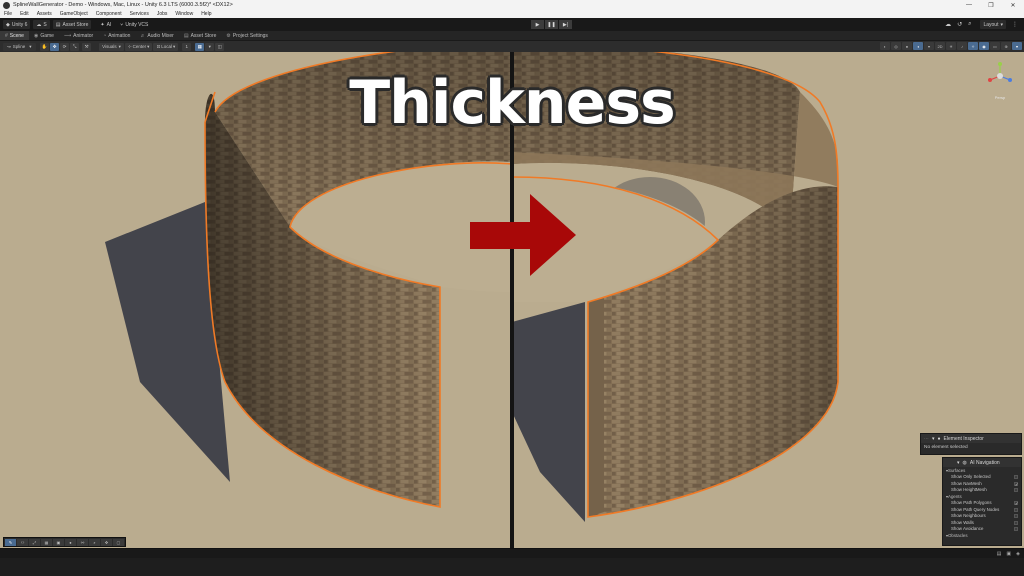 This screenshot has height=576, width=1024. What do you see at coordinates (156, 35) in the screenshot?
I see `tab-audio-mixer: ♬ Audio Mixer` at bounding box center [156, 35].